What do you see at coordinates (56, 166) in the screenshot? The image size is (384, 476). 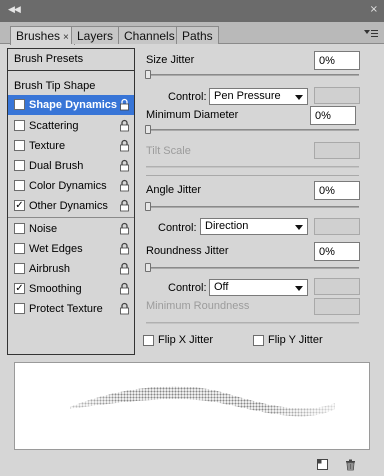 I see `dual-brush-label: Dual Brush` at bounding box center [56, 166].